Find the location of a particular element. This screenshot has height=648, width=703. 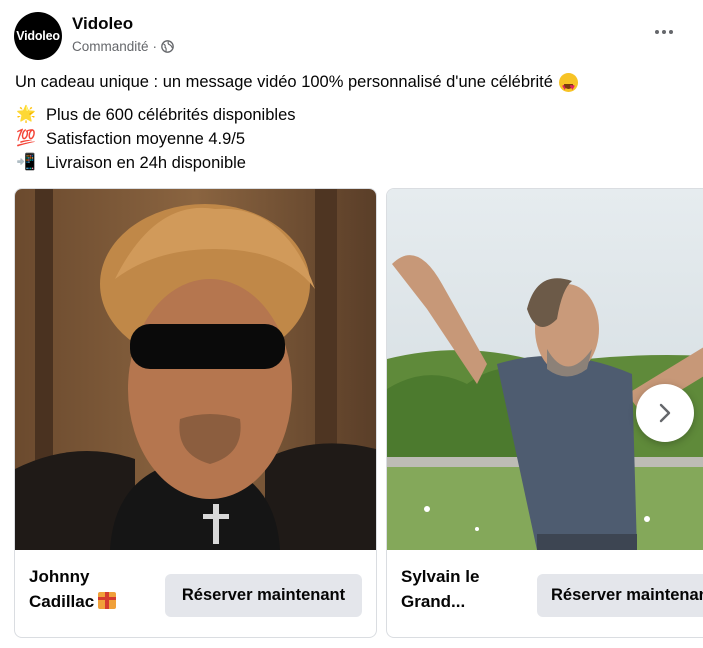

heart-eyes-emoji-icon is located at coordinates (568, 85).